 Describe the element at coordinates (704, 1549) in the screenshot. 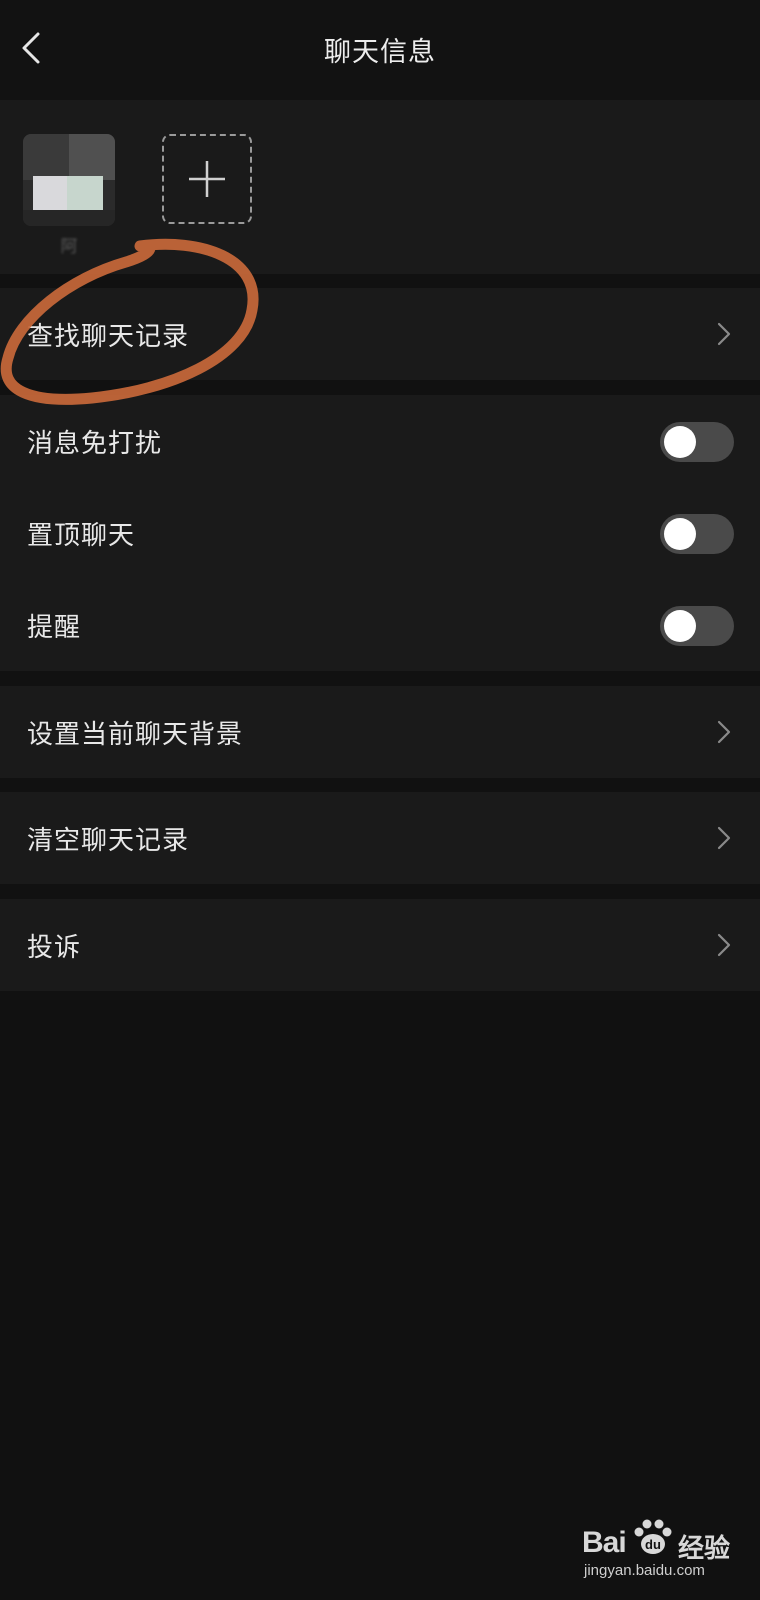

I see `watermark-jingyan: 经验` at that location.